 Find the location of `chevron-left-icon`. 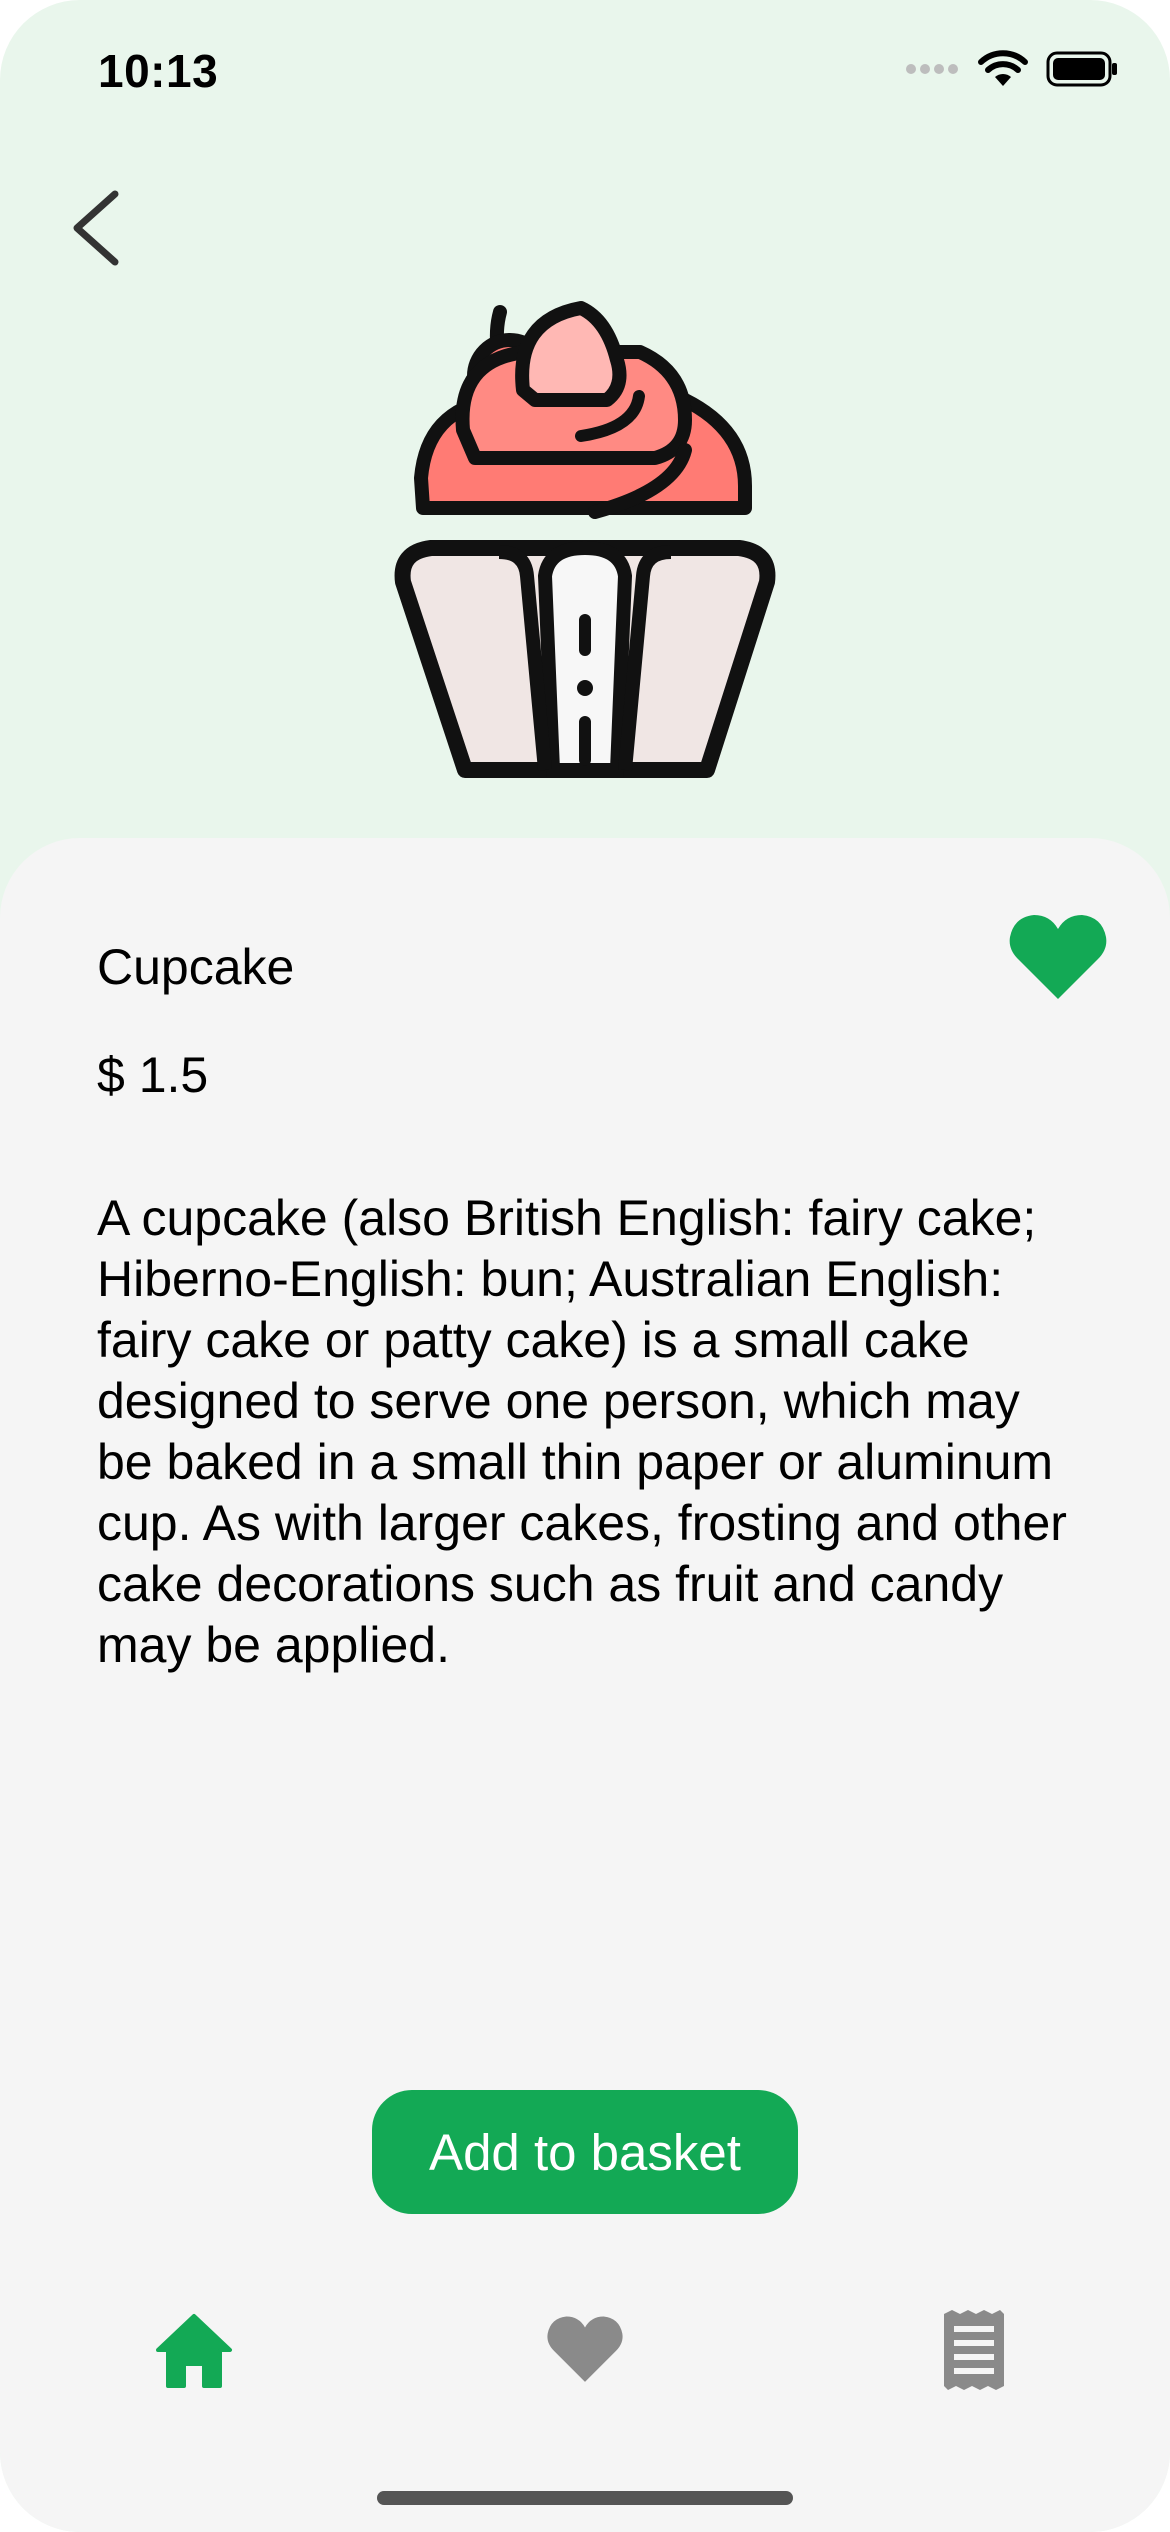

chevron-left-icon is located at coordinates (95, 230).